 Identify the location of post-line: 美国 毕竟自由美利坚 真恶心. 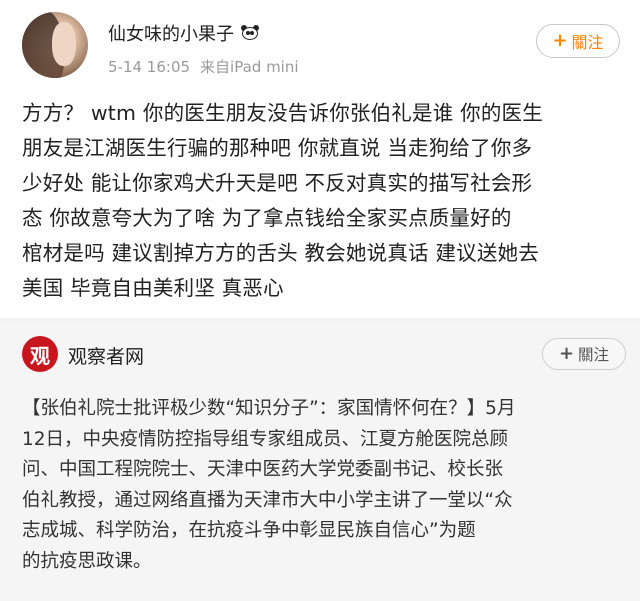
(153, 288).